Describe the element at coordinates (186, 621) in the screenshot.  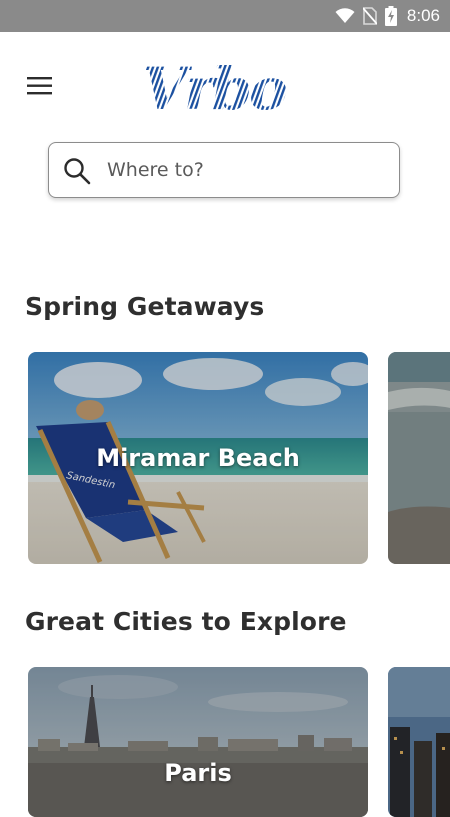
I see `section-title-great-cities: Great Cities to Explore` at that location.